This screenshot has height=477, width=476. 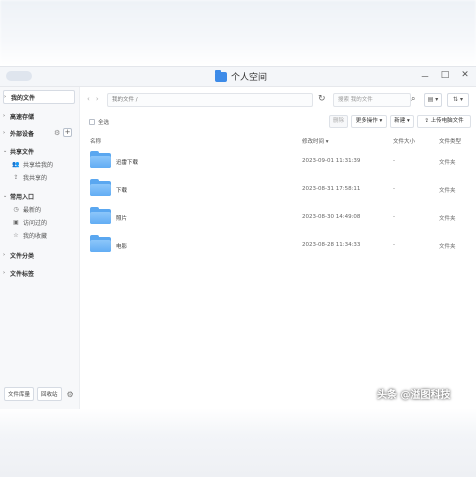 What do you see at coordinates (210, 100) in the screenshot?
I see `path-breadcrumb: 我的文件 /` at bounding box center [210, 100].